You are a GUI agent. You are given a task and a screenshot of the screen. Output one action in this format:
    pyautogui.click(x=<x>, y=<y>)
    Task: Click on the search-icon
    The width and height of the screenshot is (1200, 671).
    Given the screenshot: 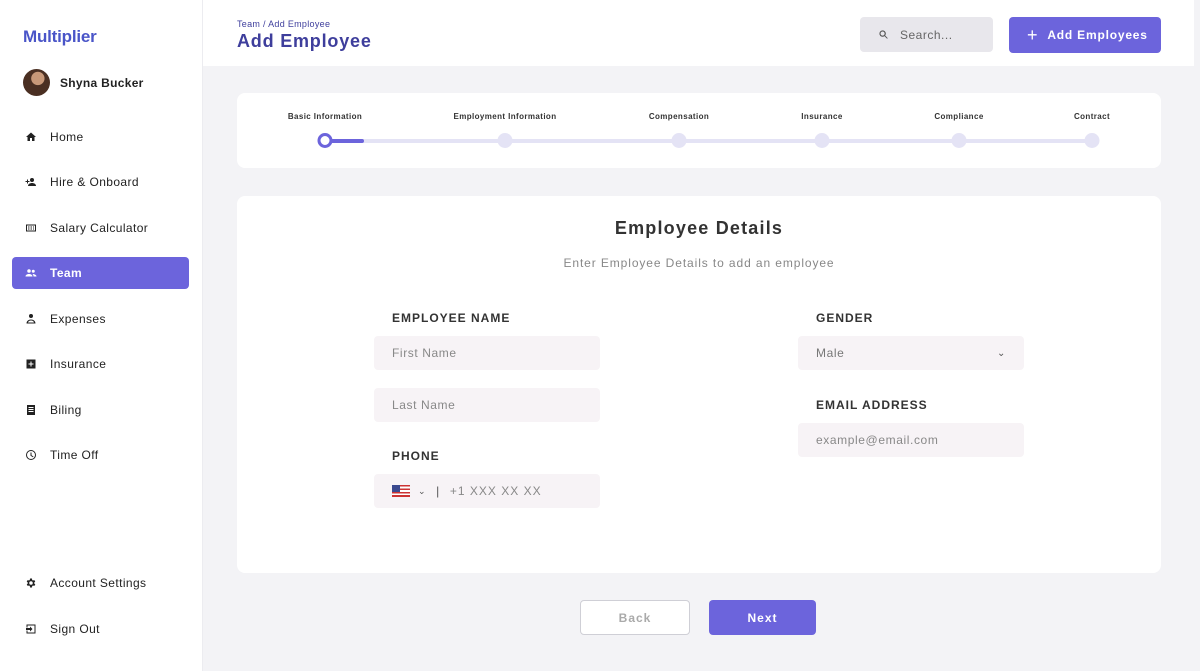 What is the action you would take?
    pyautogui.click(x=883, y=34)
    